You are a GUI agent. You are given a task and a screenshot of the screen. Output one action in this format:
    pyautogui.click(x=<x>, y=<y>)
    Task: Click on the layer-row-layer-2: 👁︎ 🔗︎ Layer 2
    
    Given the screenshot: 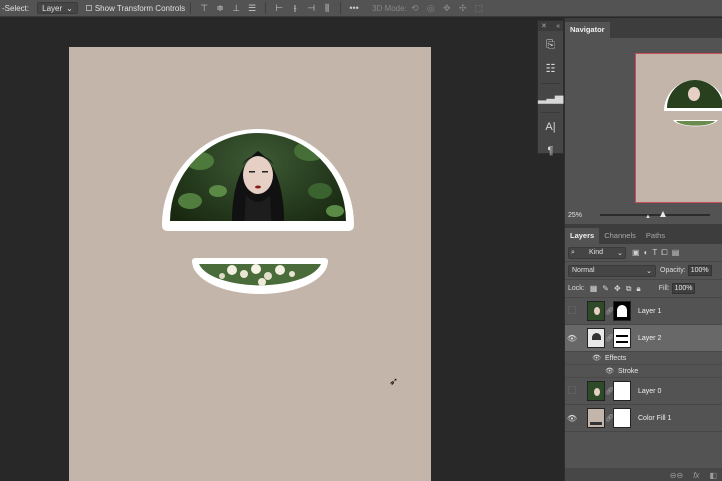 What is the action you would take?
    pyautogui.click(x=643, y=338)
    